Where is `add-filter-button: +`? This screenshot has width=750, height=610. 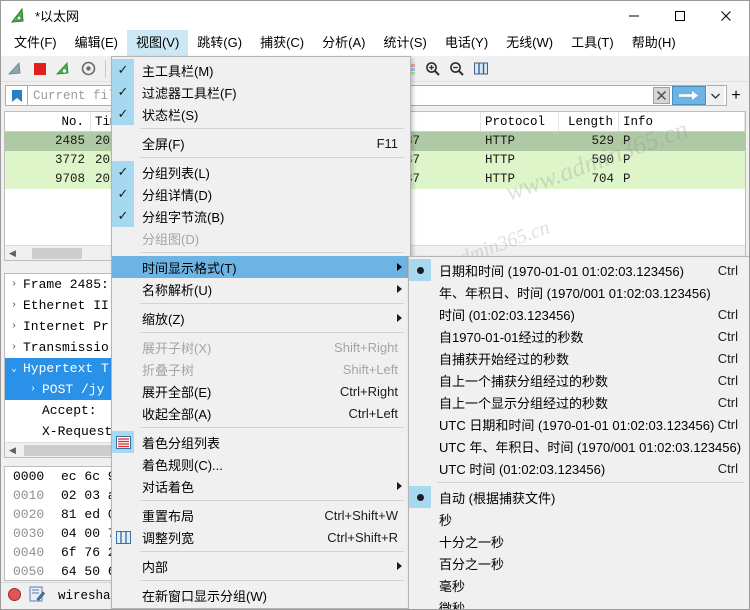 add-filter-button: + is located at coordinates (736, 96).